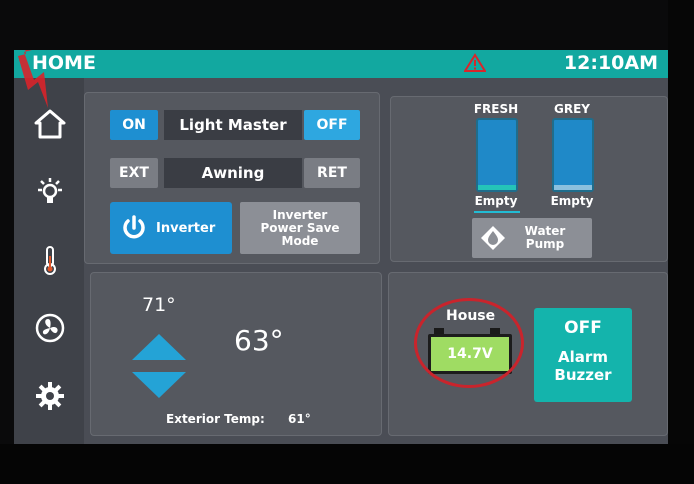  Describe the element at coordinates (233, 173) in the screenshot. I see `awning-label: Awning` at that location.